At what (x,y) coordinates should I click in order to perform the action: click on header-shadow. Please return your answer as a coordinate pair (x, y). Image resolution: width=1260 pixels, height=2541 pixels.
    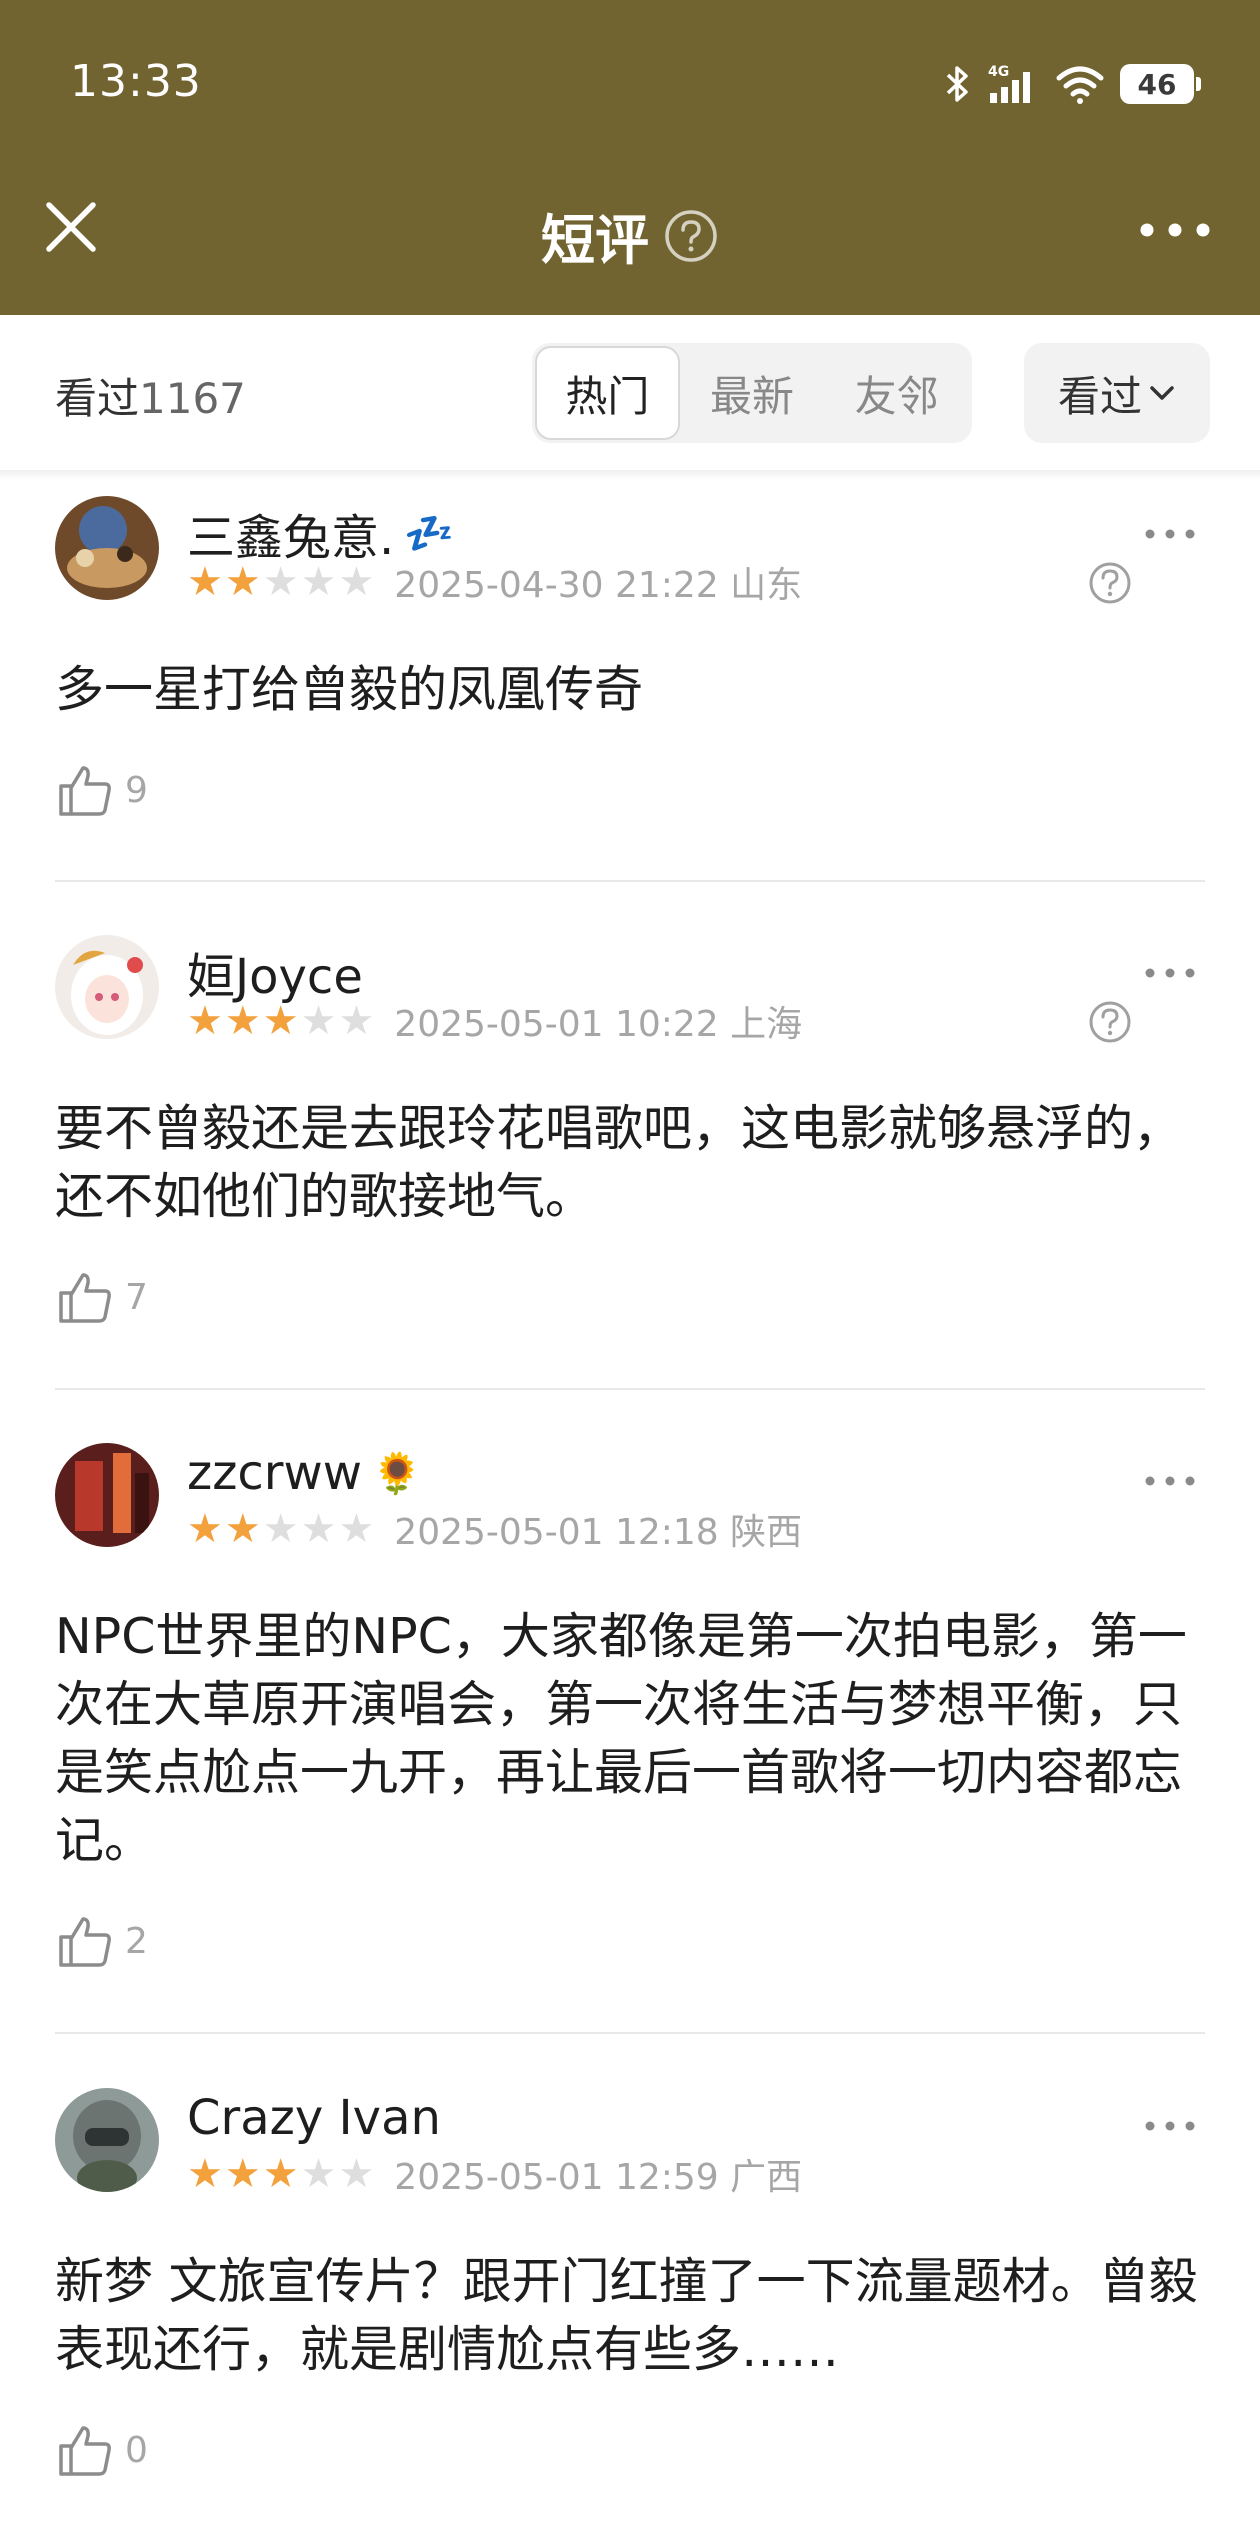
    Looking at the image, I should click on (630, 475).